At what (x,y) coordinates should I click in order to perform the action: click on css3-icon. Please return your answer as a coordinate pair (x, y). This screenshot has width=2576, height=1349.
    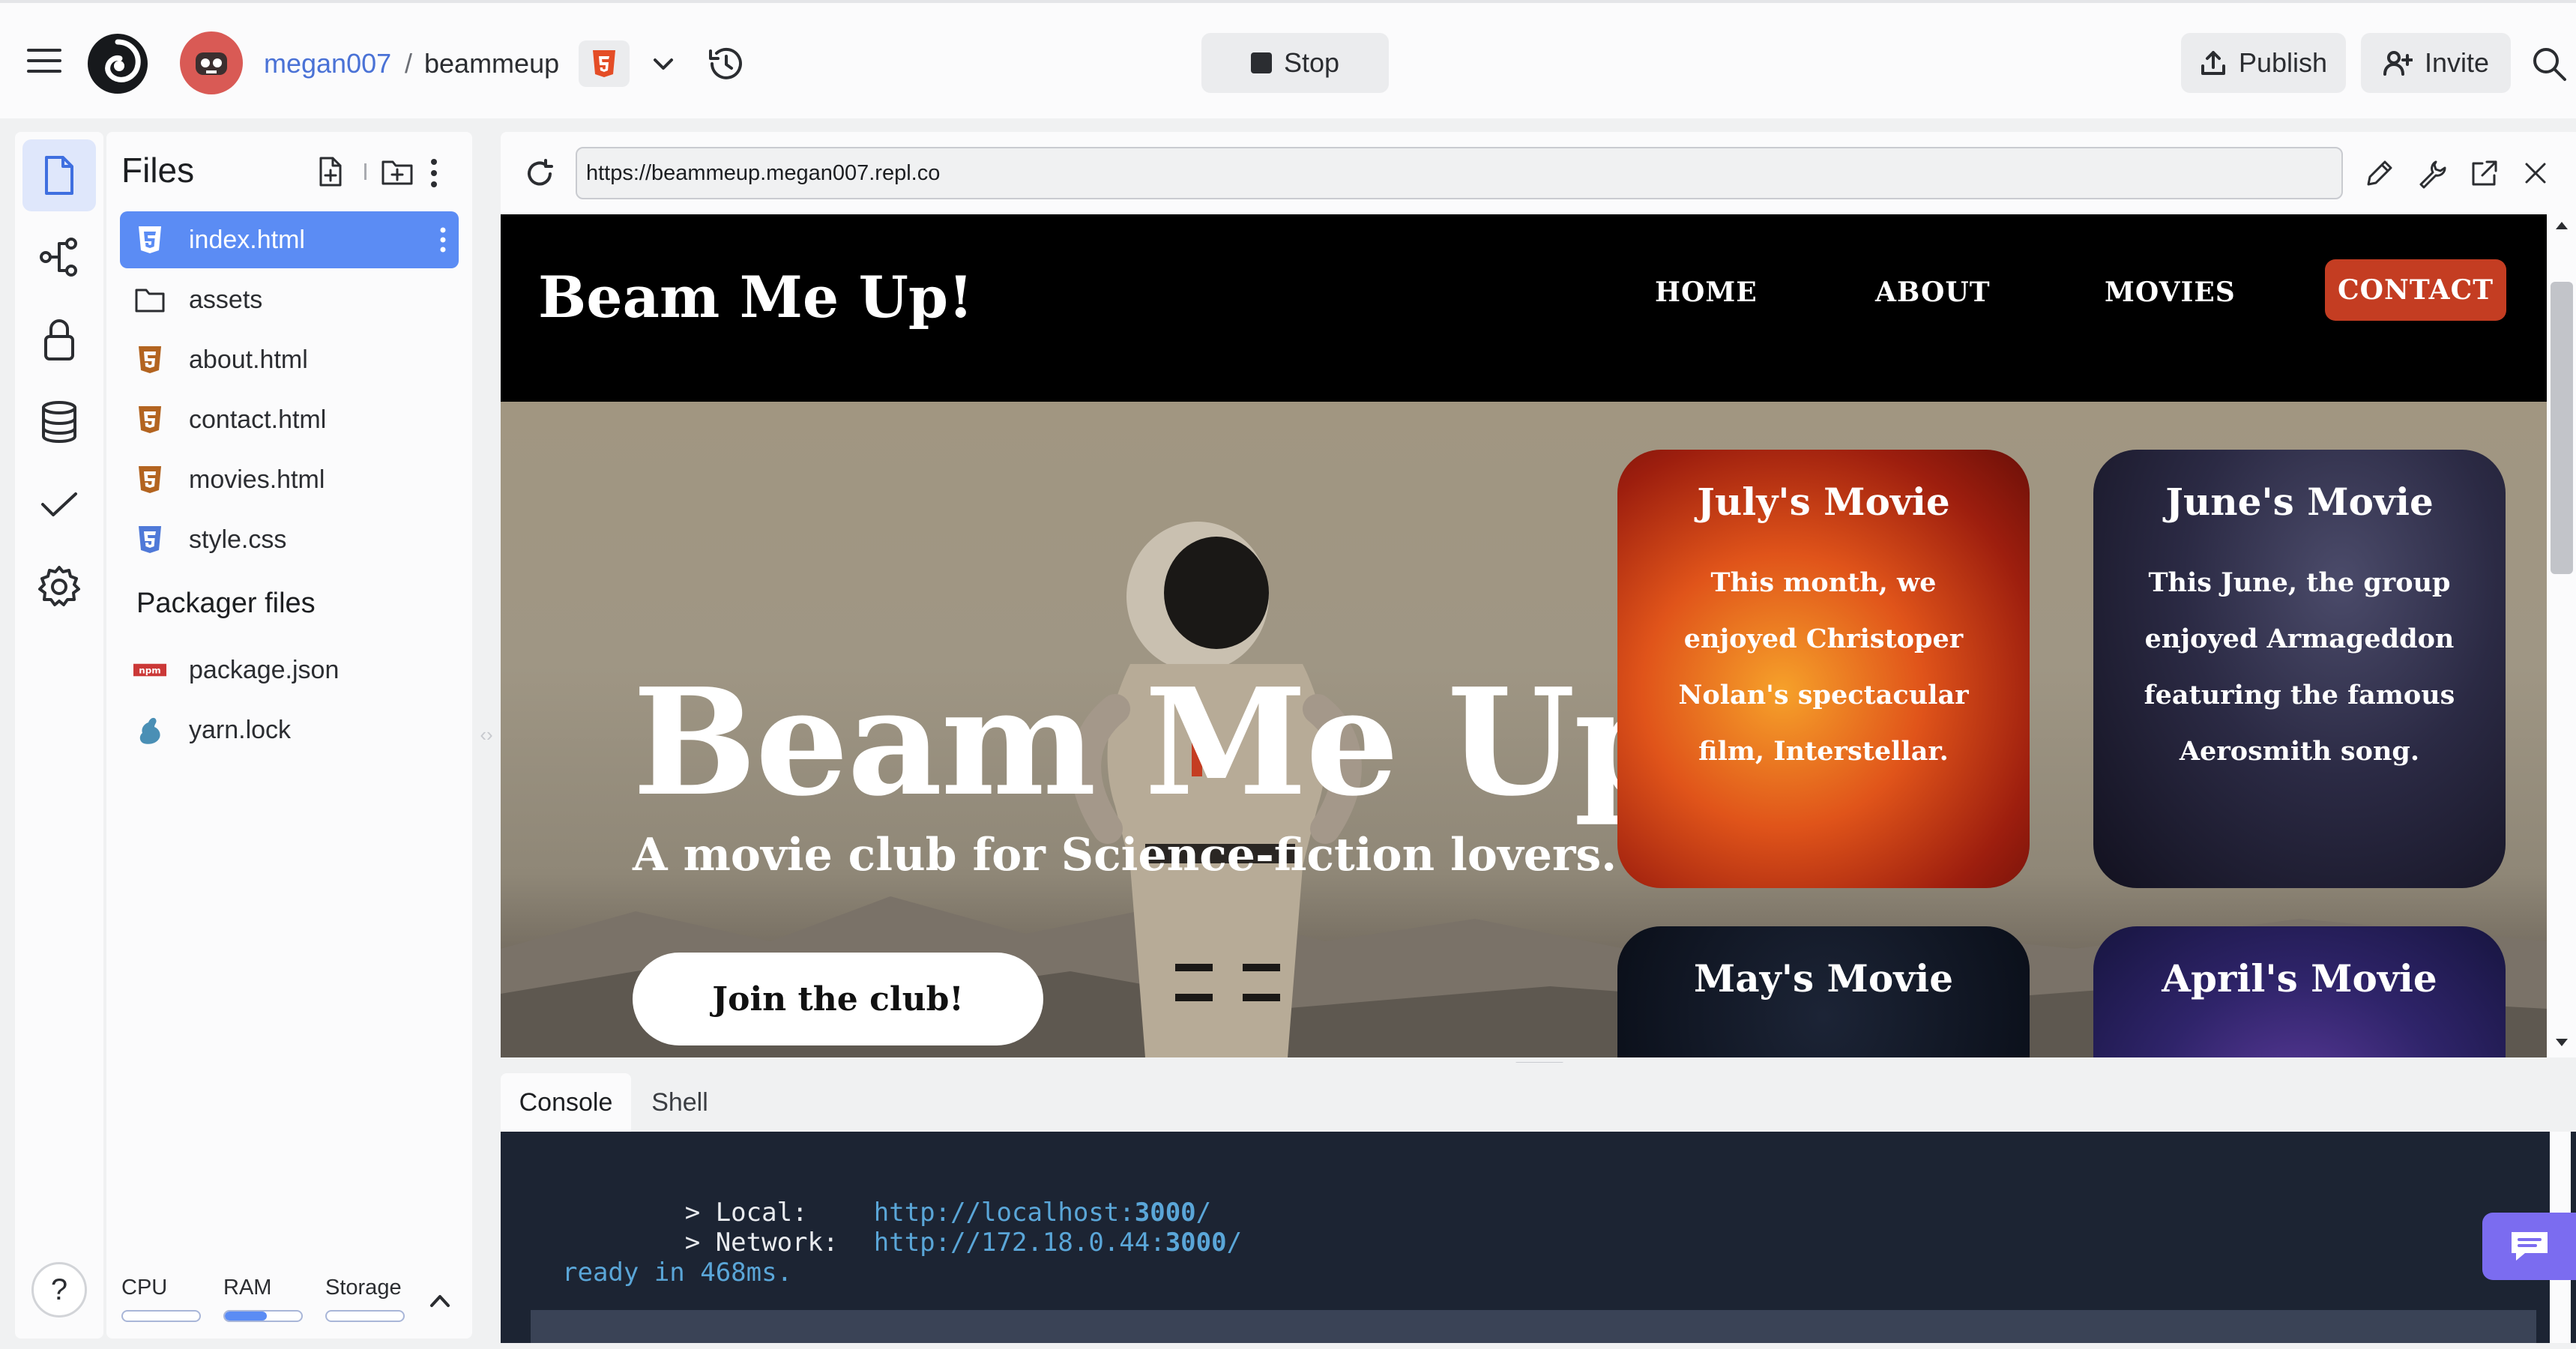
    Looking at the image, I should click on (150, 539).